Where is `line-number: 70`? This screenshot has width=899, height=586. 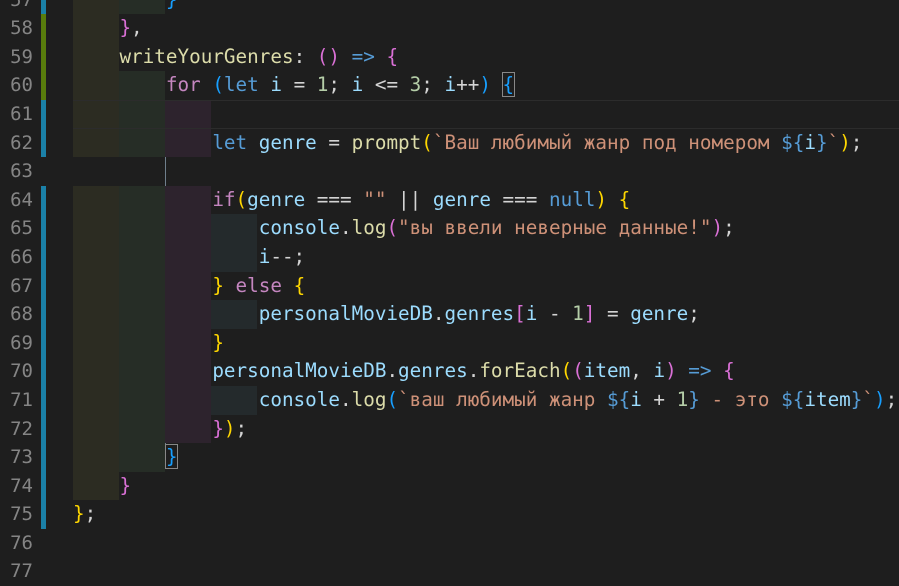
line-number: 70 is located at coordinates (21, 371).